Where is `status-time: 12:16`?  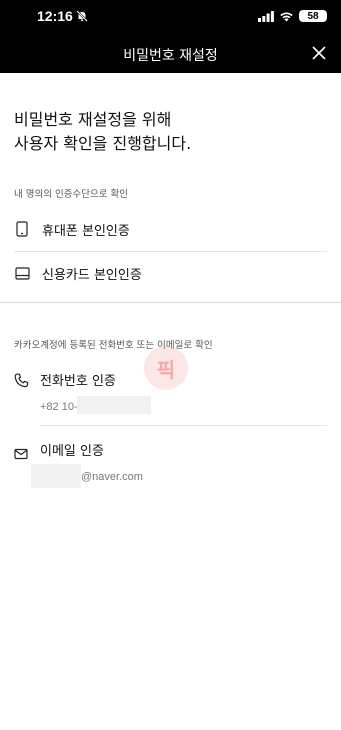 status-time: 12:16 is located at coordinates (55, 16).